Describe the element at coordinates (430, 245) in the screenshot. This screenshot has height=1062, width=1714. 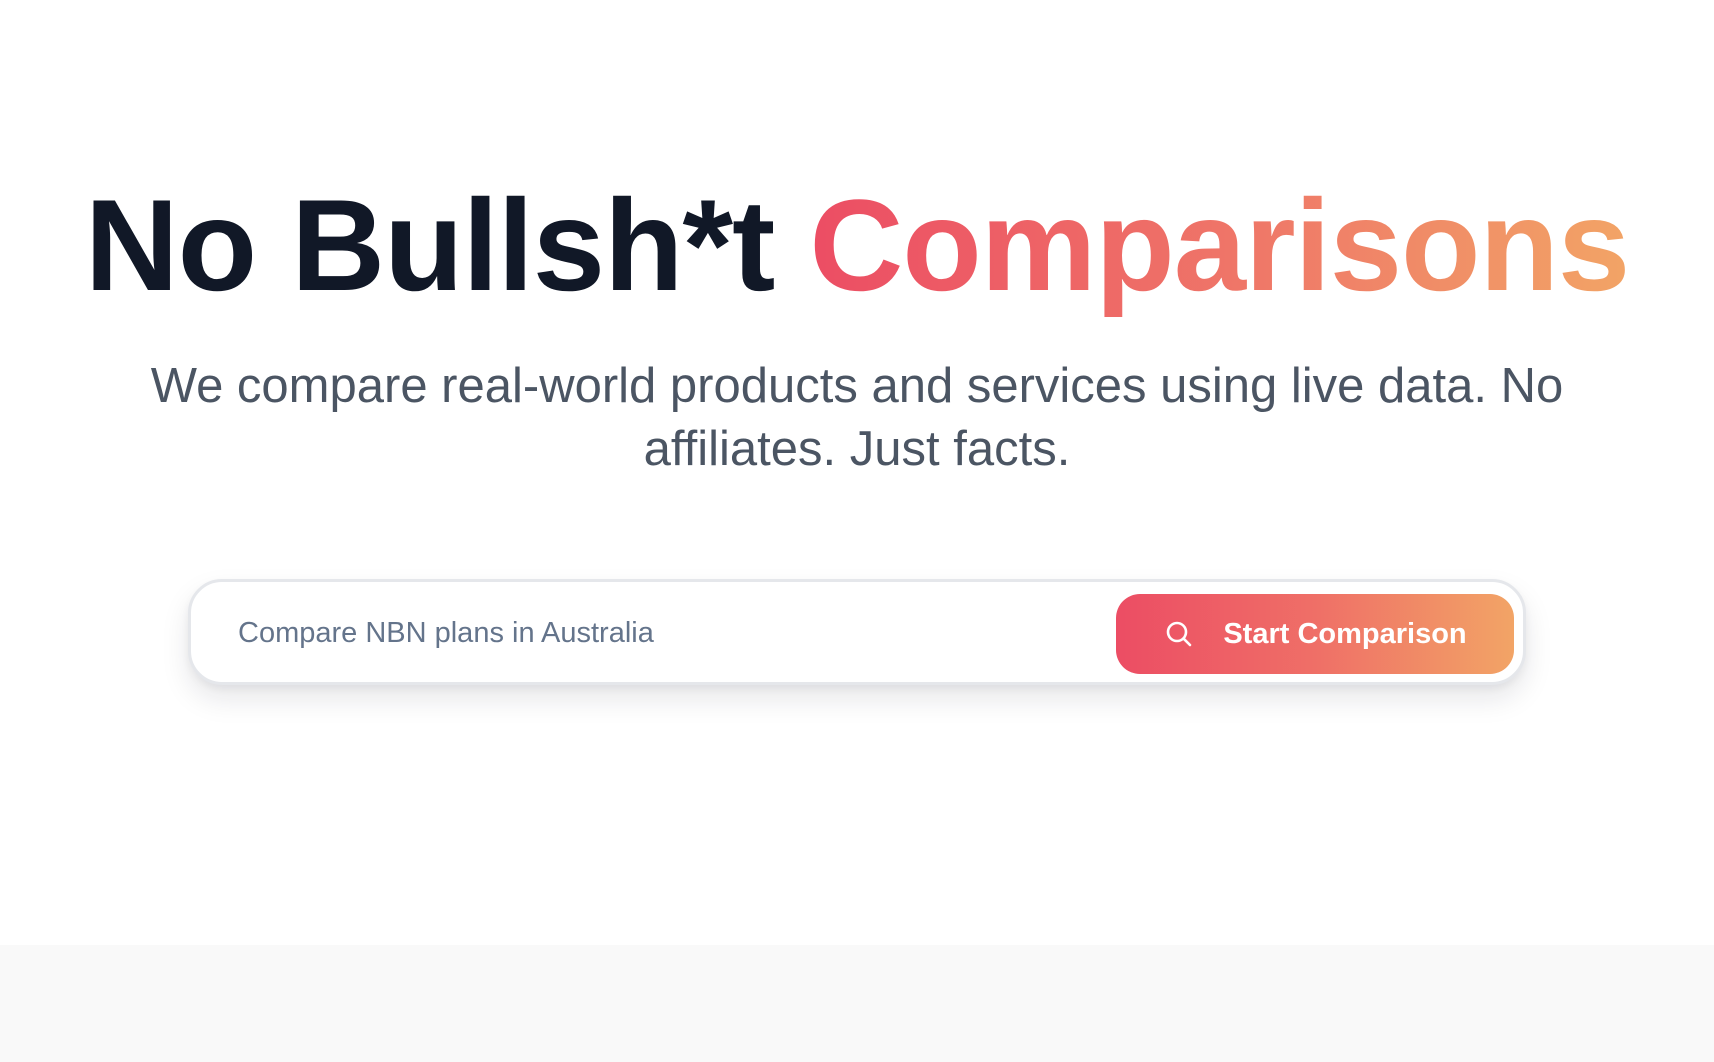
I see `headline-main-text: No Bullsh*t` at that location.